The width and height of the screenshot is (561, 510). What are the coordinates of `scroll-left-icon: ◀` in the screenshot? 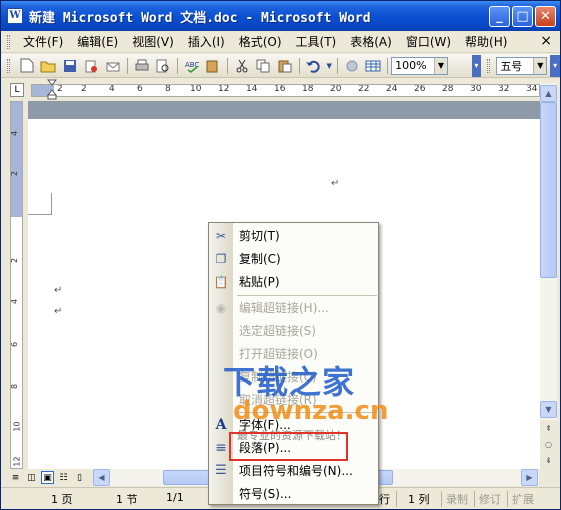 It's located at (101, 477).